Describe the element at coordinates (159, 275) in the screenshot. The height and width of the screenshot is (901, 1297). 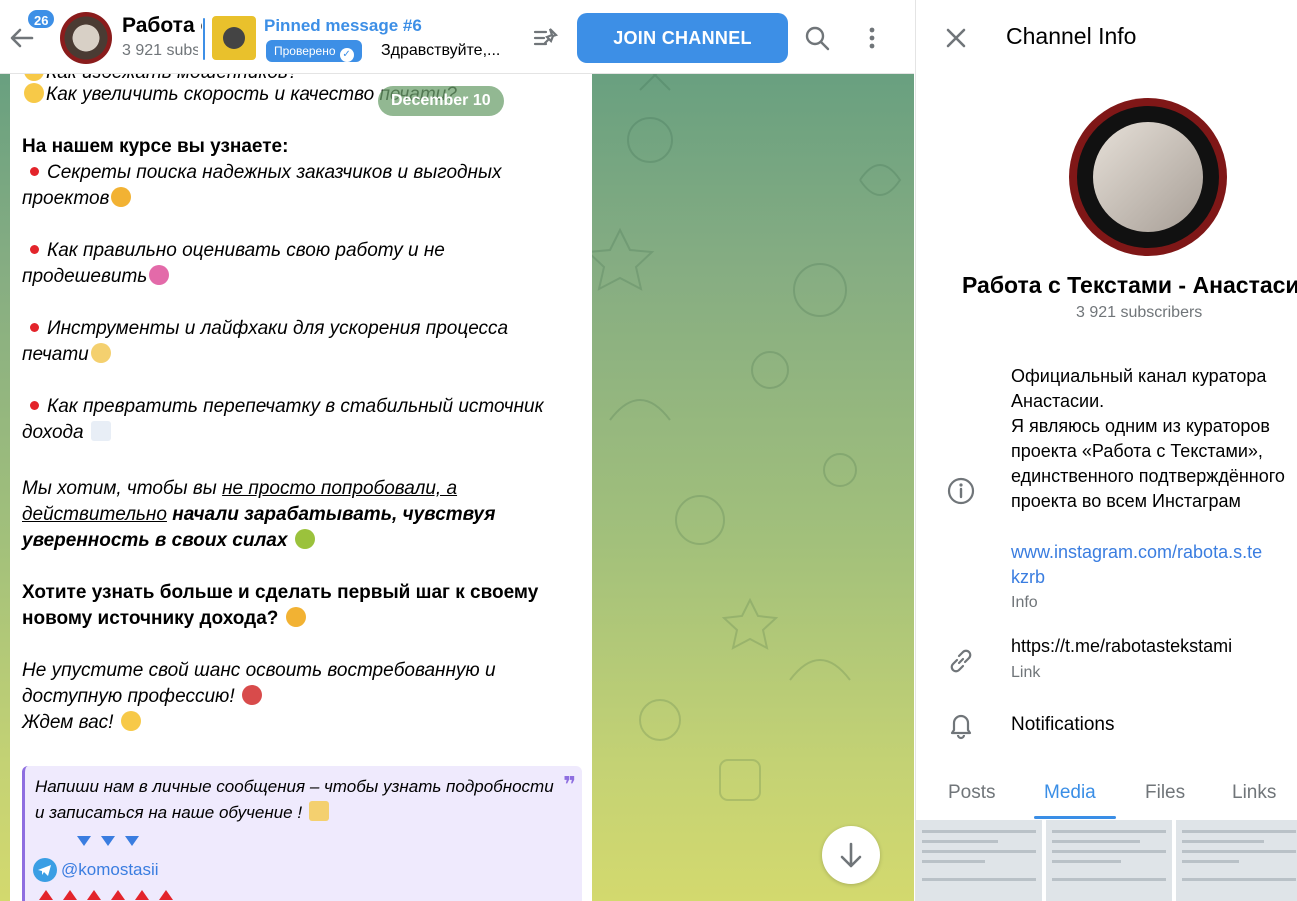
I see `purse-emoji-icon` at that location.